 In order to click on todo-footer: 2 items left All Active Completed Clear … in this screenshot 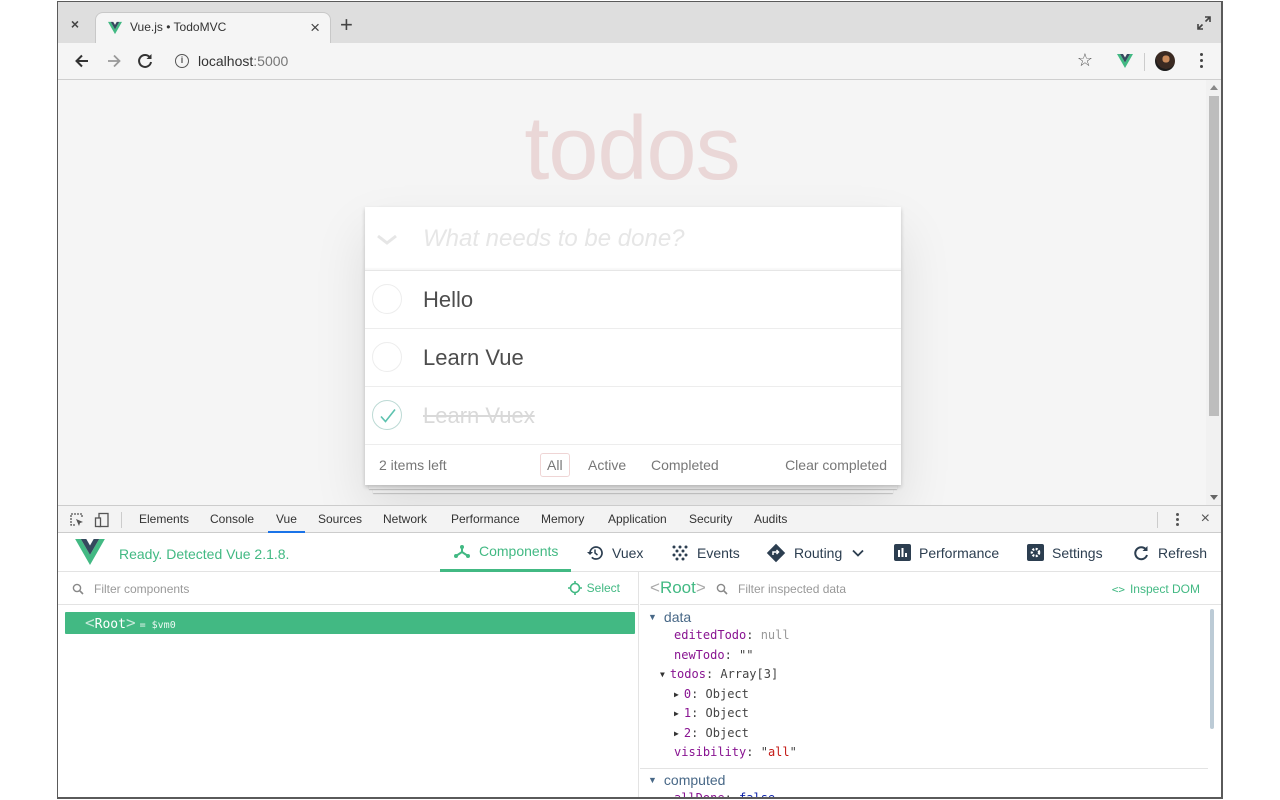, I will do `click(633, 465)`.